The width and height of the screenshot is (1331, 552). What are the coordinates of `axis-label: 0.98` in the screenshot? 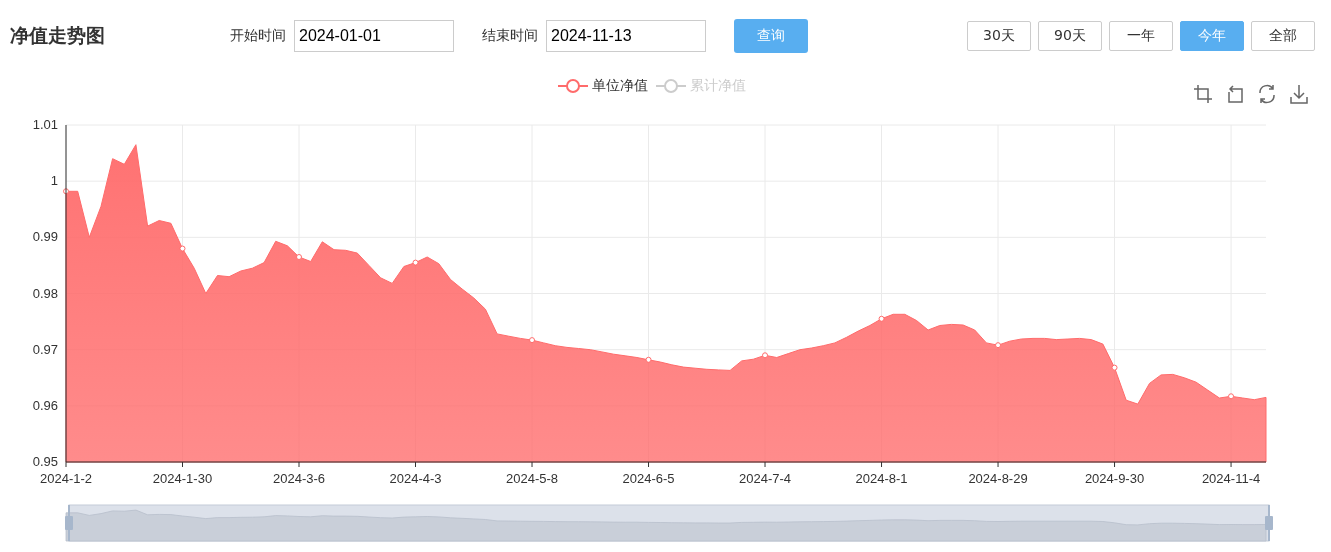 It's located at (45, 293).